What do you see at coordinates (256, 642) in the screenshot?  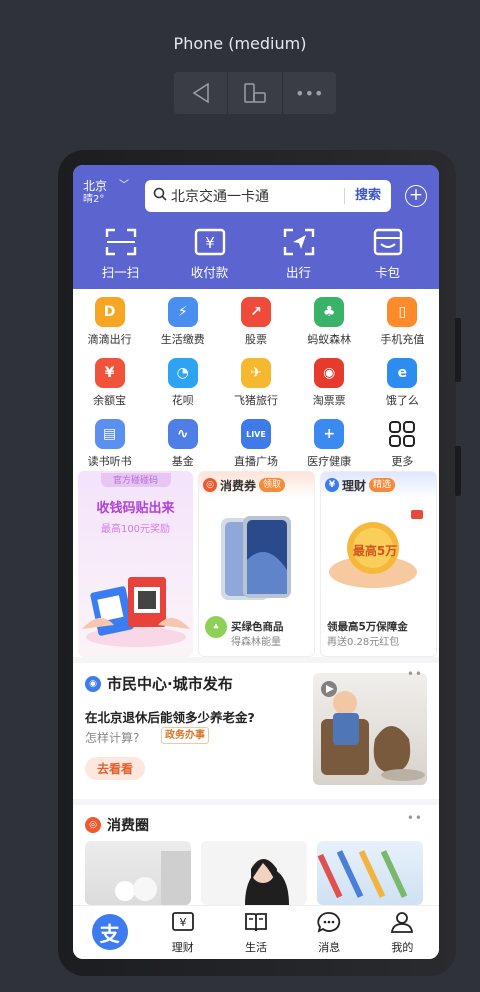 I see `coupon-subcaption: 得森林能量` at bounding box center [256, 642].